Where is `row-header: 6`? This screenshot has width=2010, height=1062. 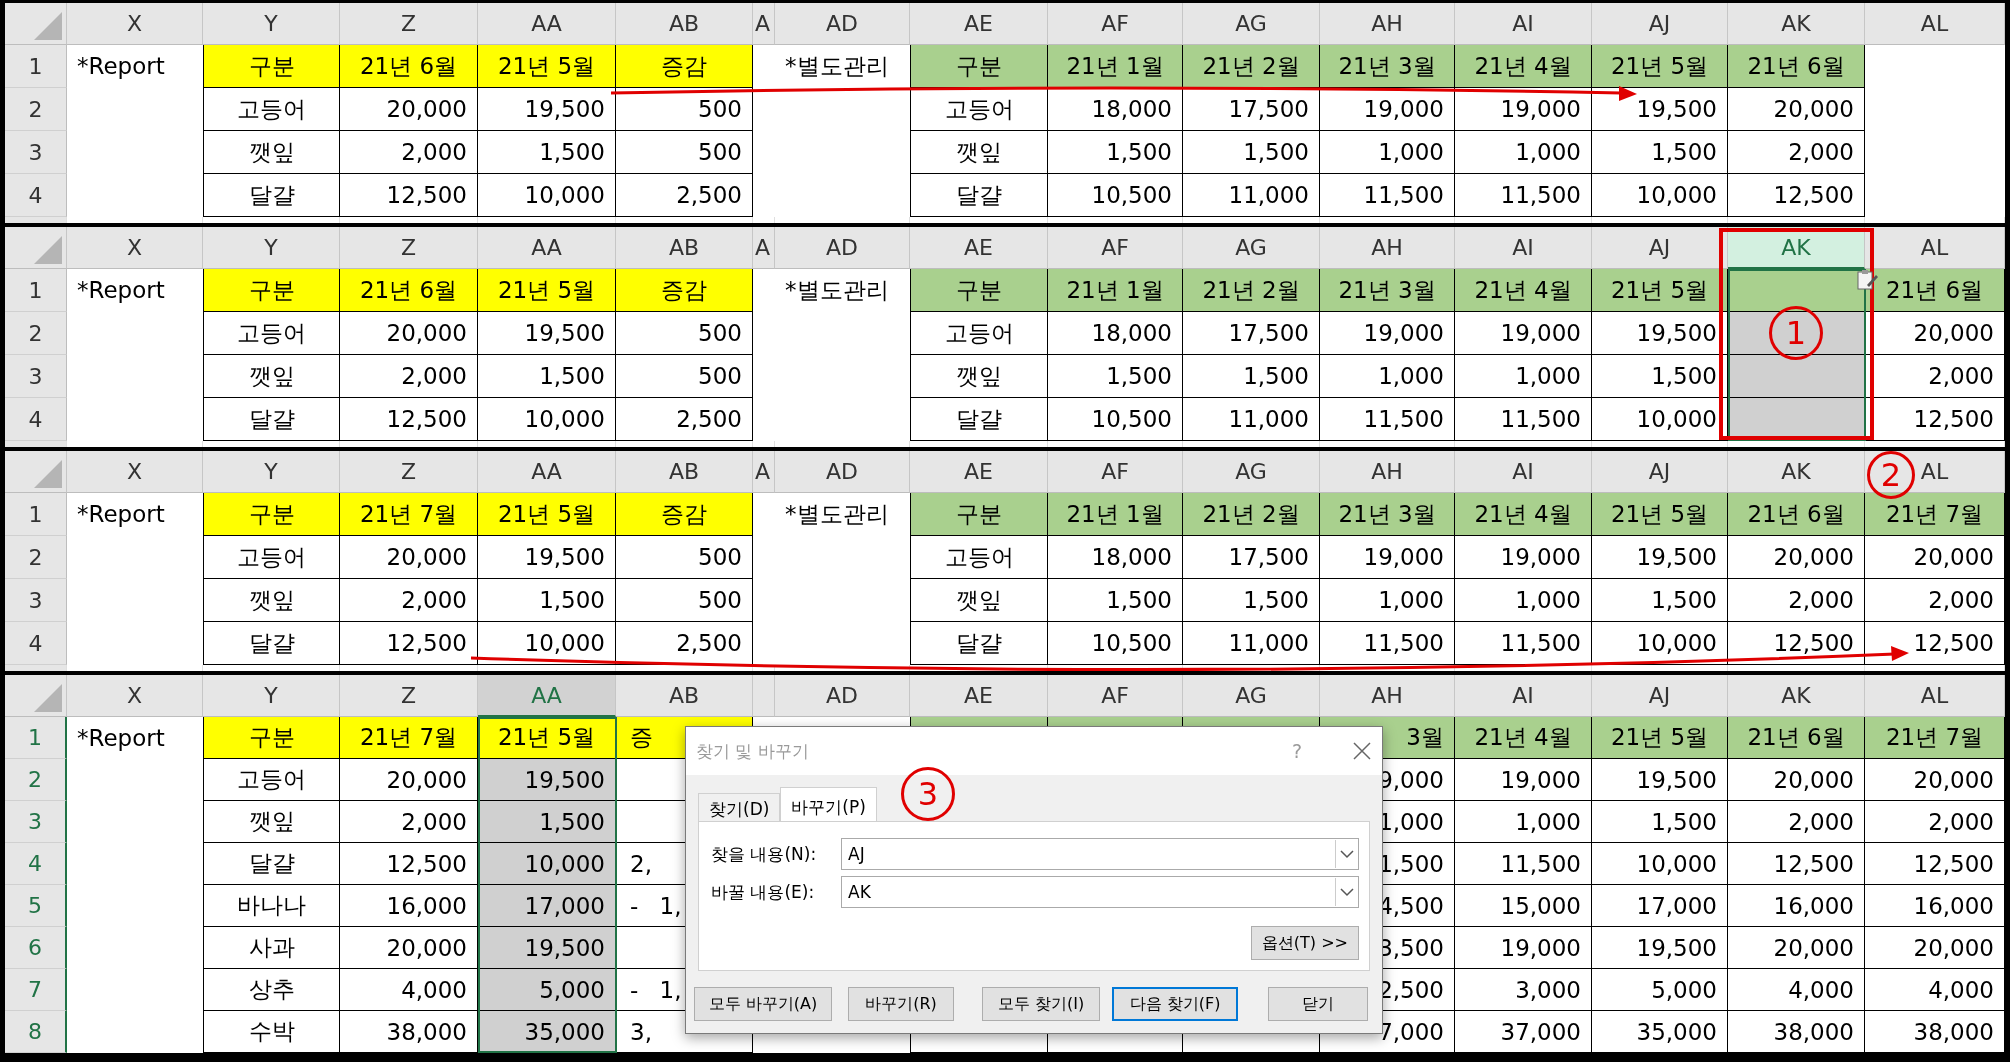
row-header: 6 is located at coordinates (36, 948).